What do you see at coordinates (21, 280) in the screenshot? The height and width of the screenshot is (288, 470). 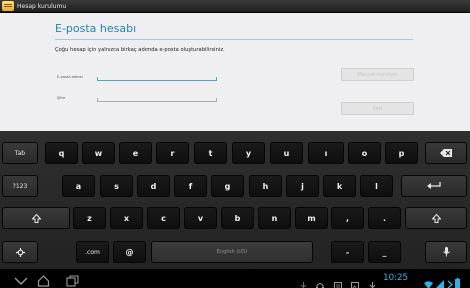 I see `back-icon` at bounding box center [21, 280].